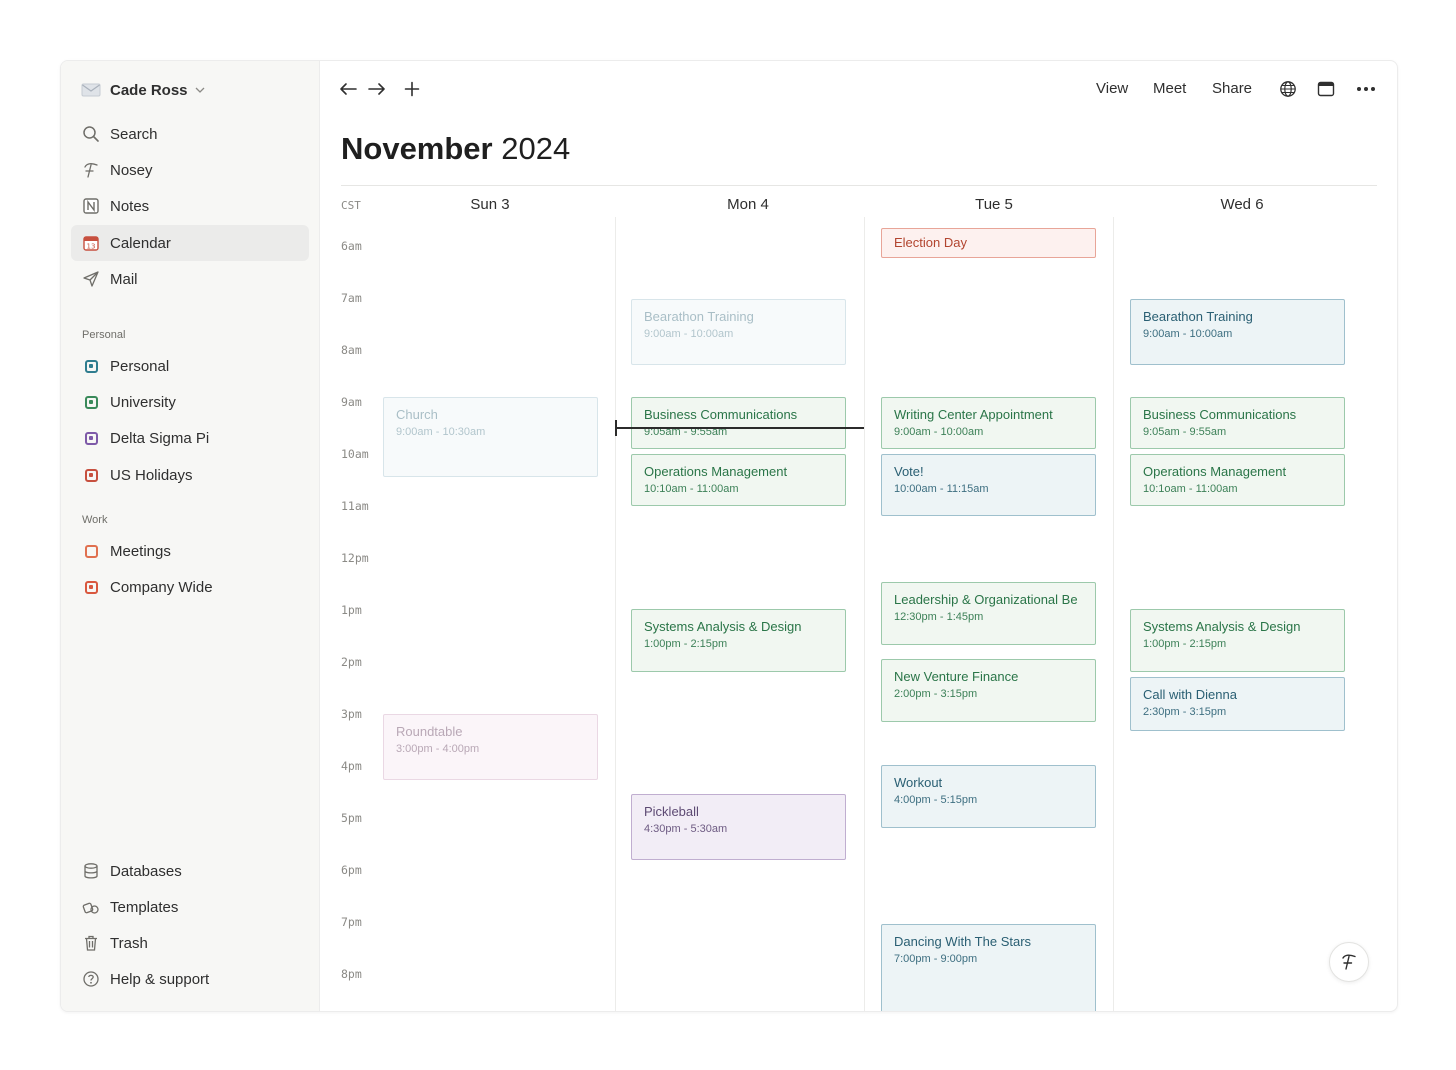 This screenshot has height=1070, width=1456. I want to click on event-title: Business Communications, so click(1220, 414).